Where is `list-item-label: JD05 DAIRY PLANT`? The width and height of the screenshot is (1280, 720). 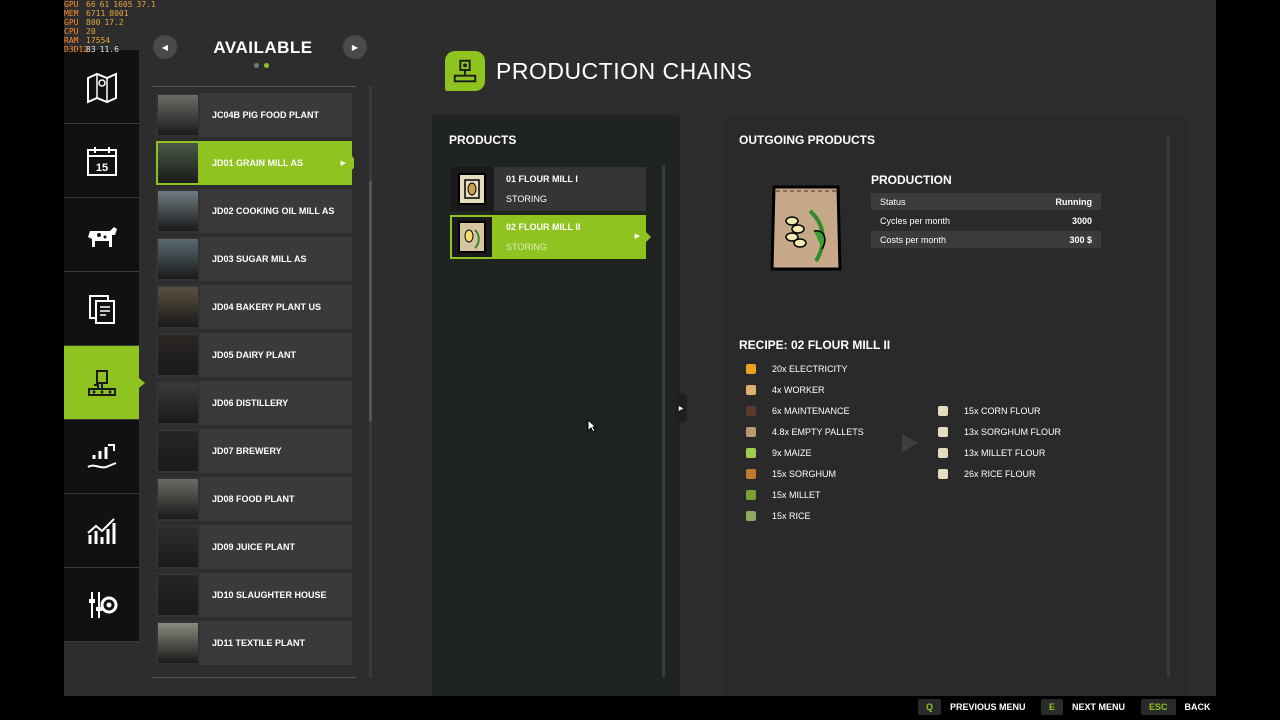
list-item-label: JD05 DAIRY PLANT is located at coordinates (254, 355).